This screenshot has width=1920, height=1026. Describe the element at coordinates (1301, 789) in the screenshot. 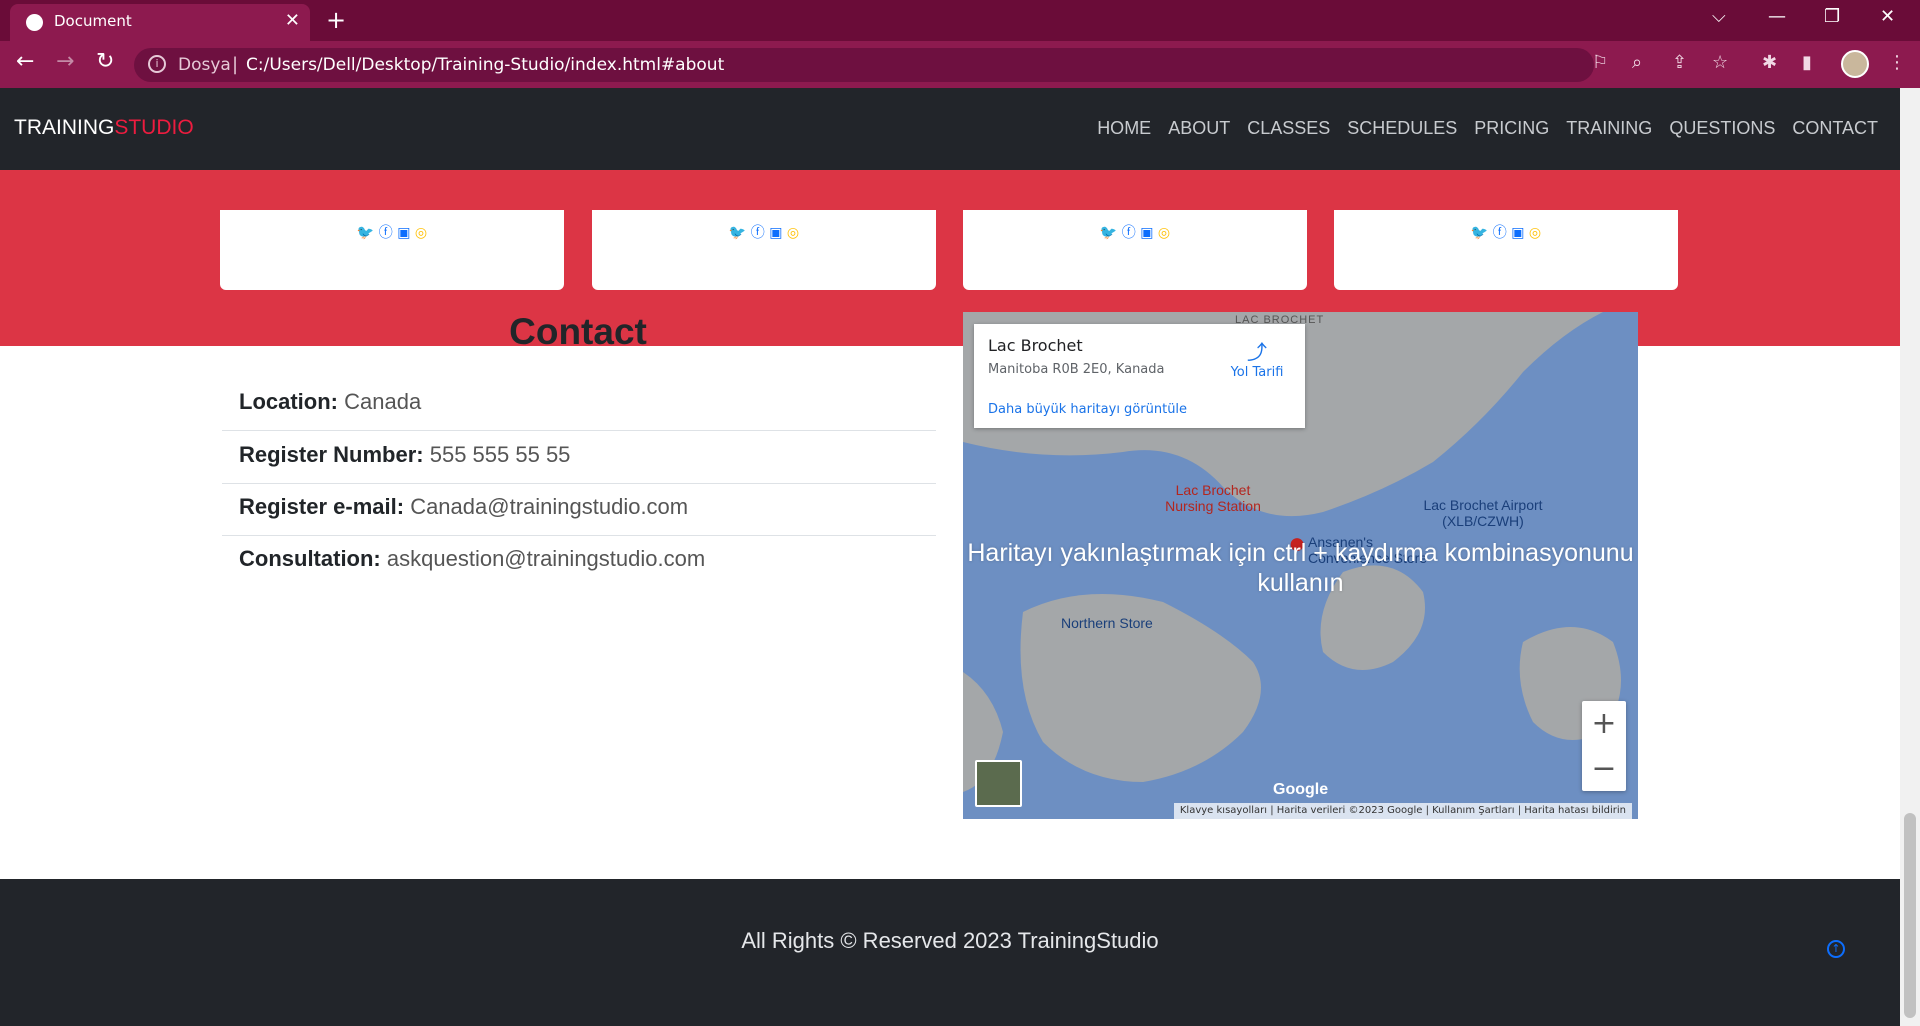

I see `google-logo: Google` at that location.